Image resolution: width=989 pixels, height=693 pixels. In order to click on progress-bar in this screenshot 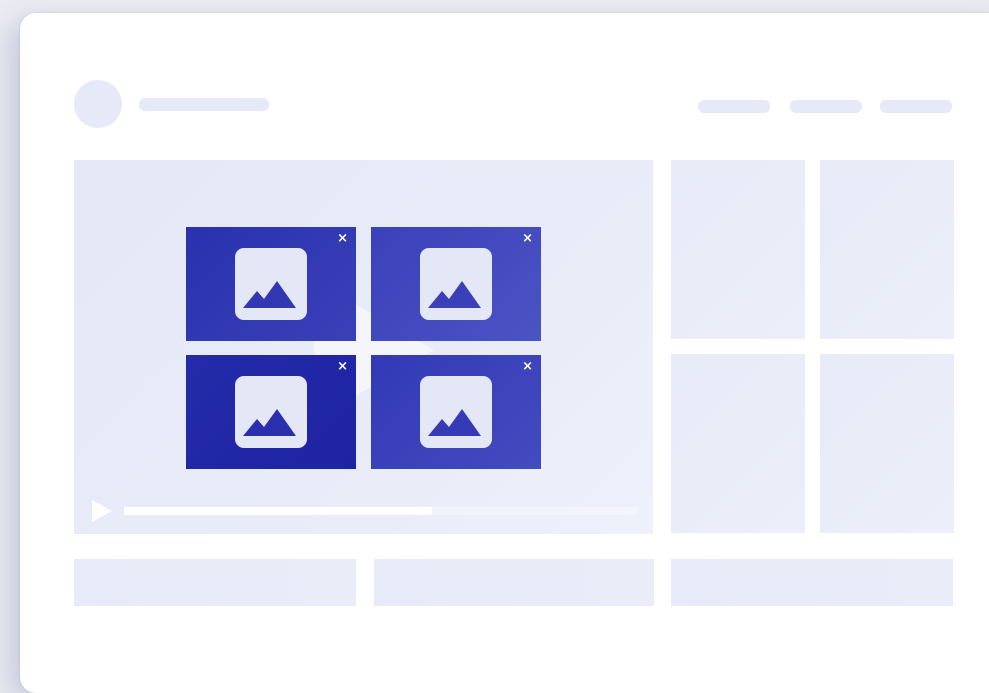, I will do `click(380, 511)`.